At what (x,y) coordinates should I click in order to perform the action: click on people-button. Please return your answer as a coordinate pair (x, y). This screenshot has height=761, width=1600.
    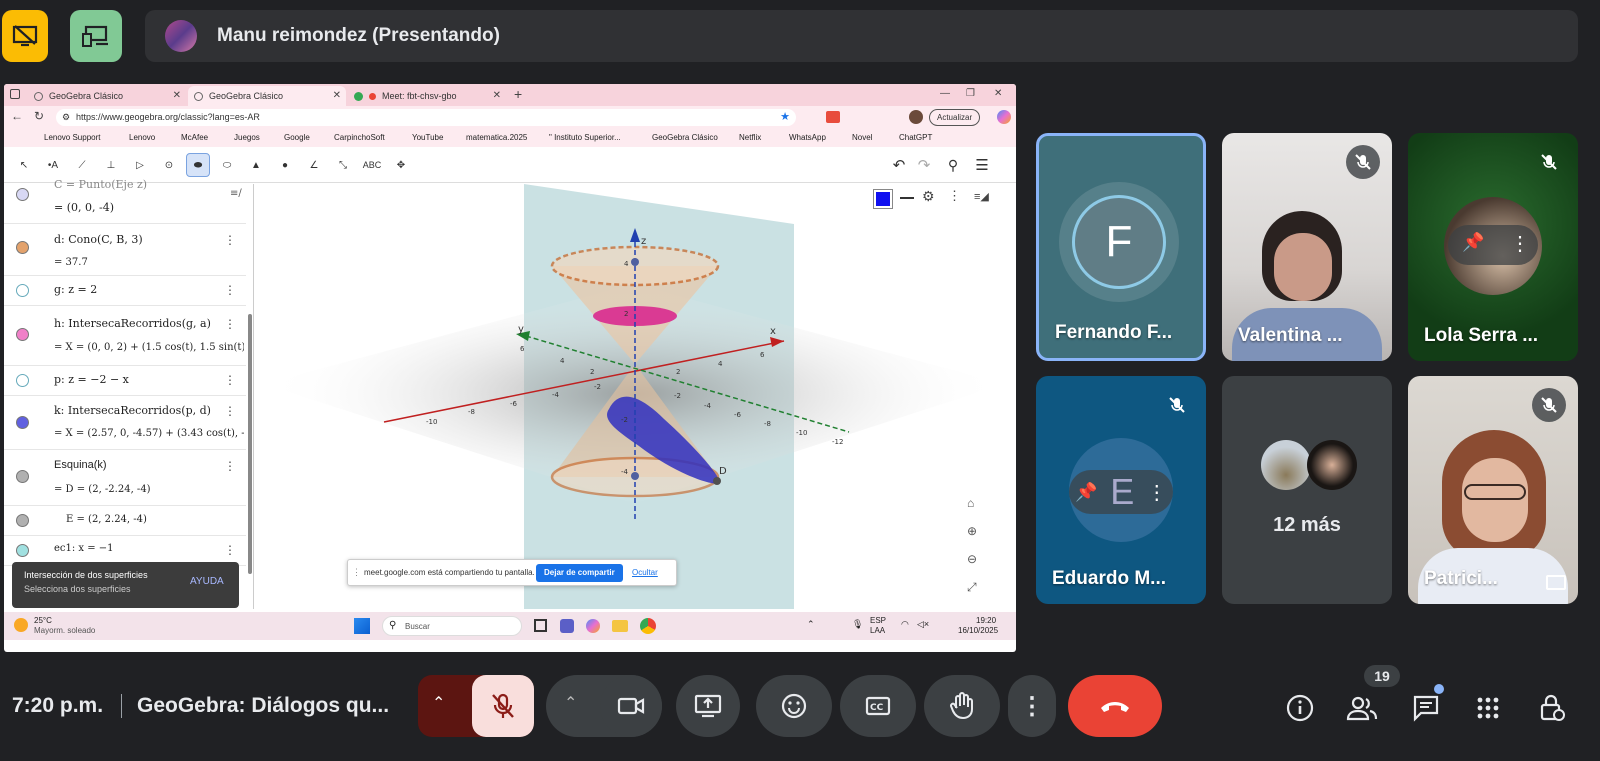
    Looking at the image, I should click on (1362, 708).